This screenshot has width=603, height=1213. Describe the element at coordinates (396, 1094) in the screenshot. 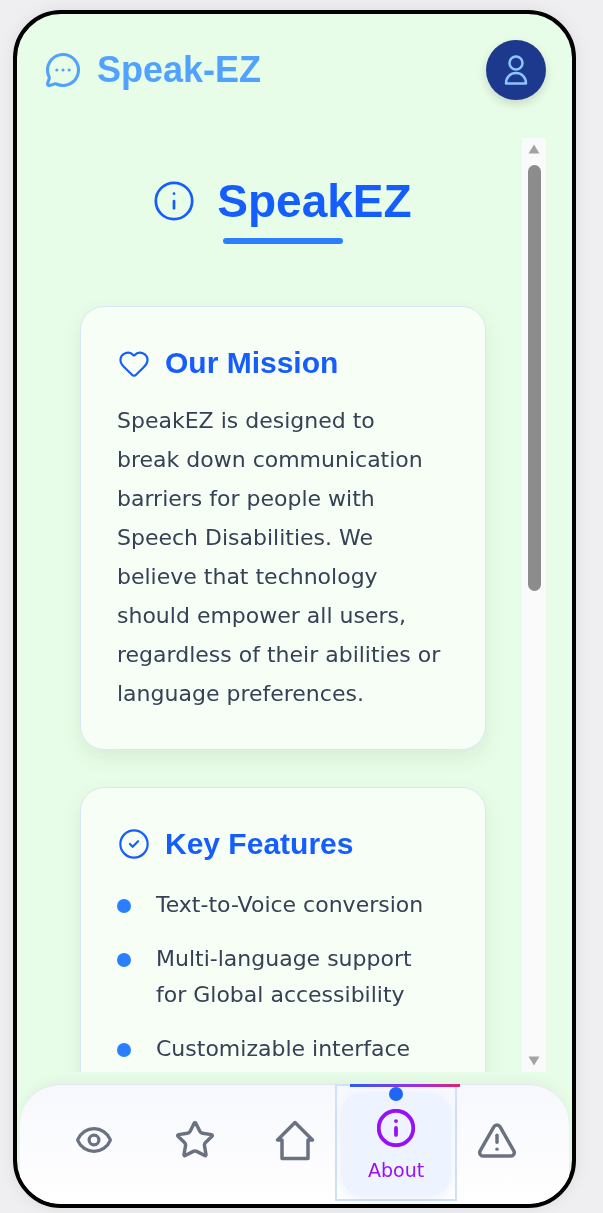

I see `indicator-dot-icon` at that location.